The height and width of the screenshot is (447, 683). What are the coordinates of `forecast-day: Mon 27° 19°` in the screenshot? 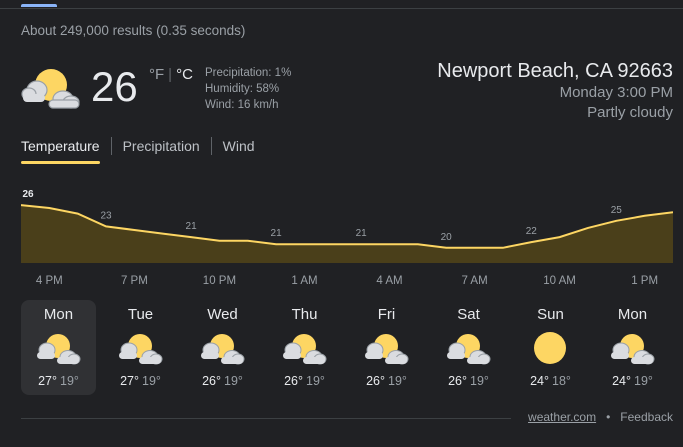 It's located at (58, 347).